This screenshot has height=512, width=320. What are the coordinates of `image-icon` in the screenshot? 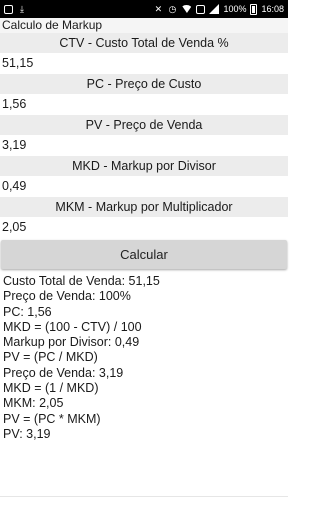 It's located at (8, 9).